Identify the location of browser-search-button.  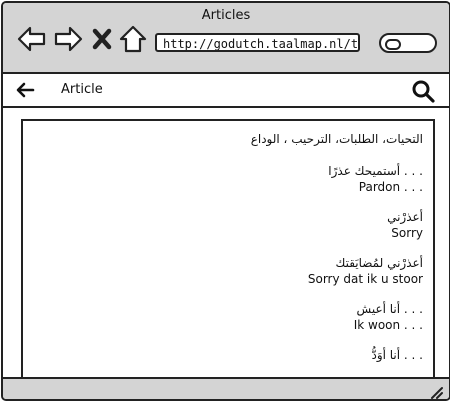
(408, 43).